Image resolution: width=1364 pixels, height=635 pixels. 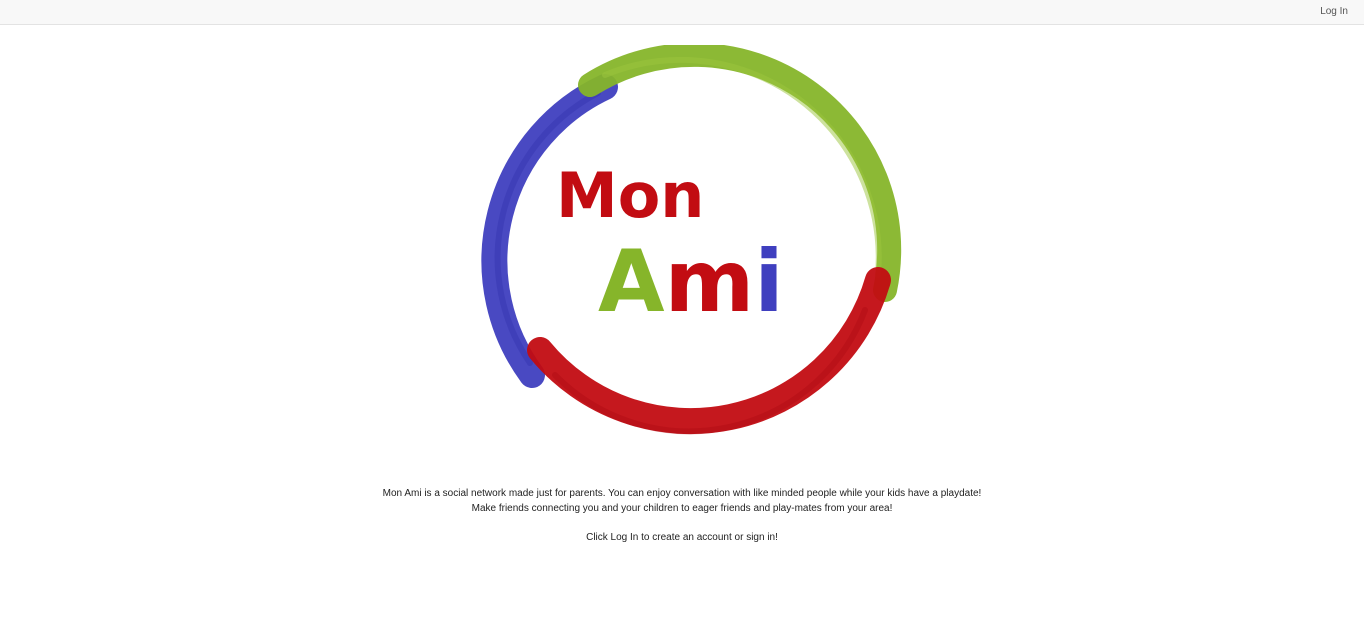 What do you see at coordinates (691, 282) in the screenshot?
I see `logo-text-ami: Ami` at bounding box center [691, 282].